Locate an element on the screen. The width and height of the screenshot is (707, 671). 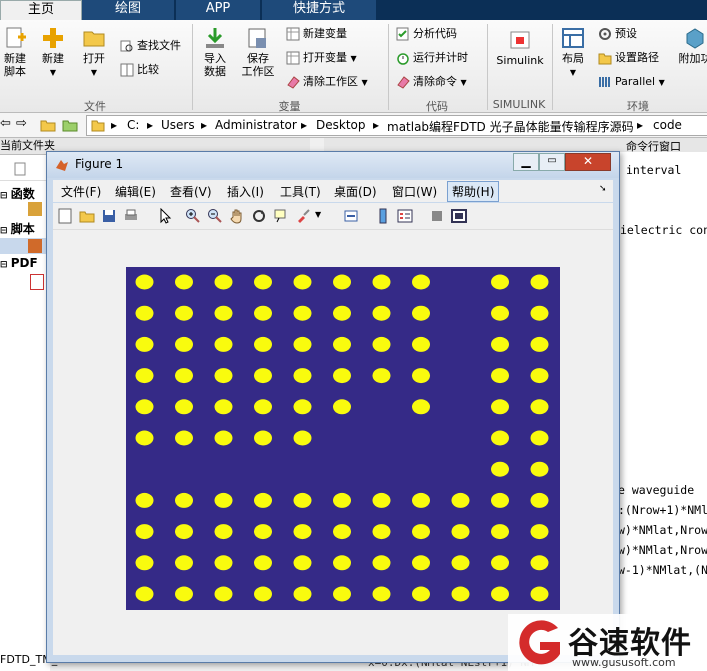
tab-shortcuts: 快捷方式 is located at coordinates (319, 10).